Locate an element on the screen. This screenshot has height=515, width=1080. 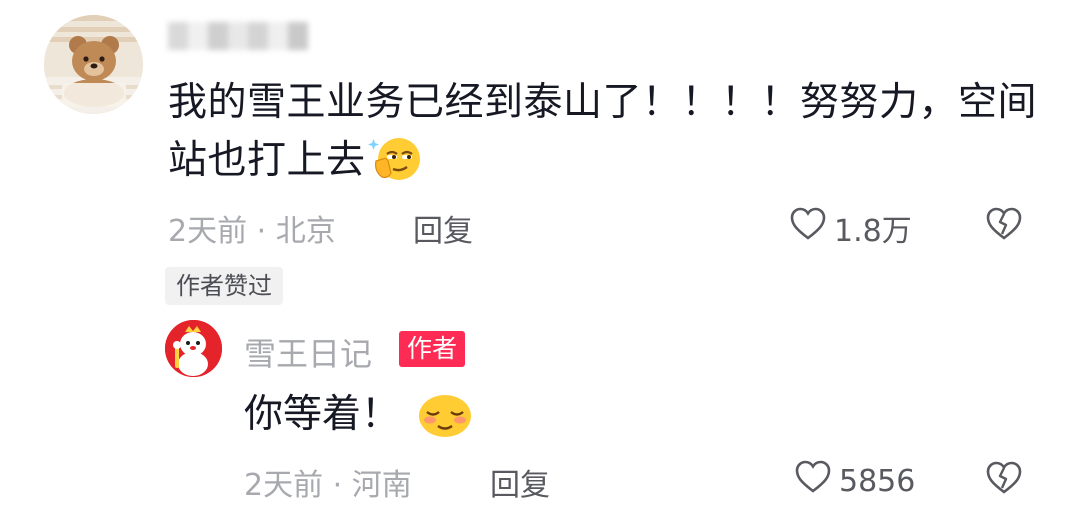
like-button: 1.8万 is located at coordinates (851, 228).